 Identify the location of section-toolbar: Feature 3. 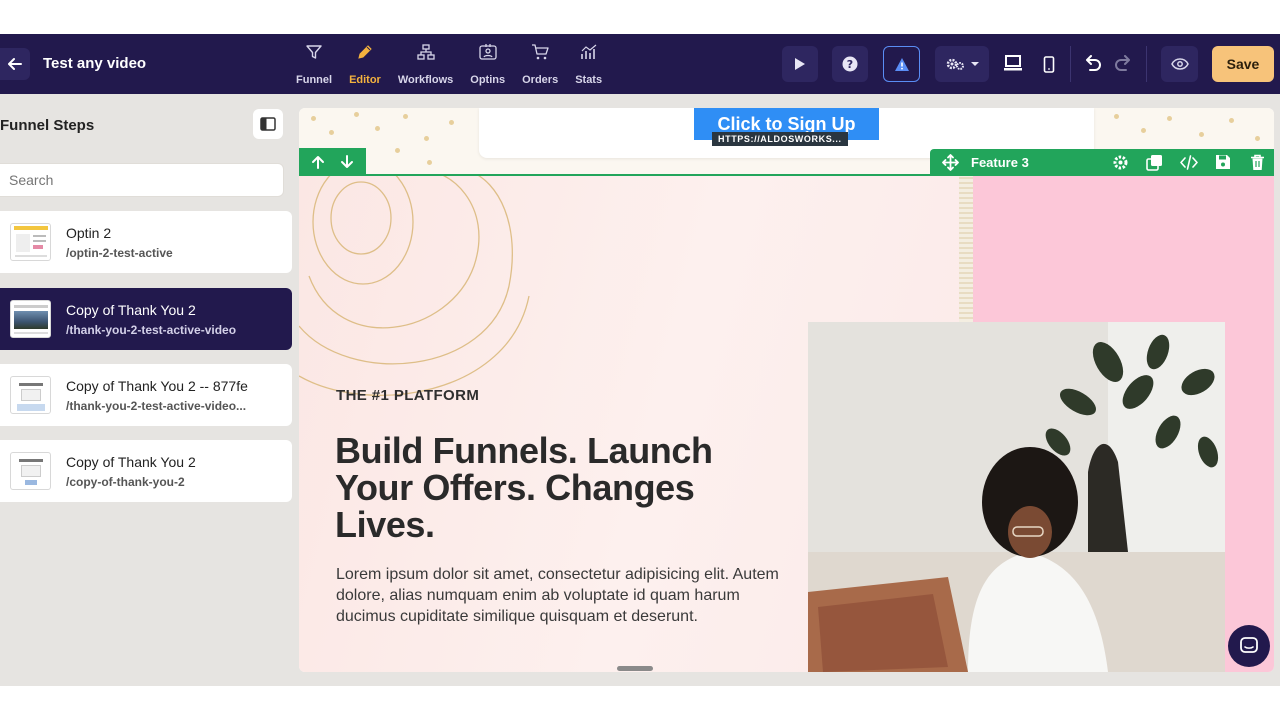
(1102, 162).